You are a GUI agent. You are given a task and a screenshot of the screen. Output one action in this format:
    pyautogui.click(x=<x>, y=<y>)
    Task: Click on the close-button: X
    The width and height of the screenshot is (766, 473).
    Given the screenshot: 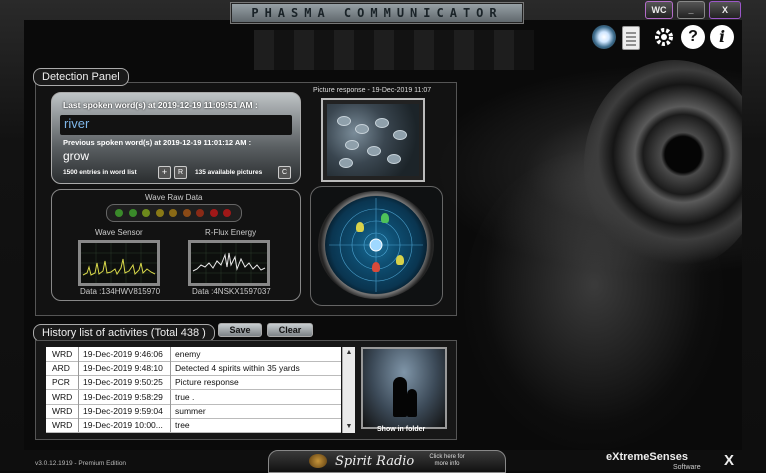 What is the action you would take?
    pyautogui.click(x=725, y=10)
    